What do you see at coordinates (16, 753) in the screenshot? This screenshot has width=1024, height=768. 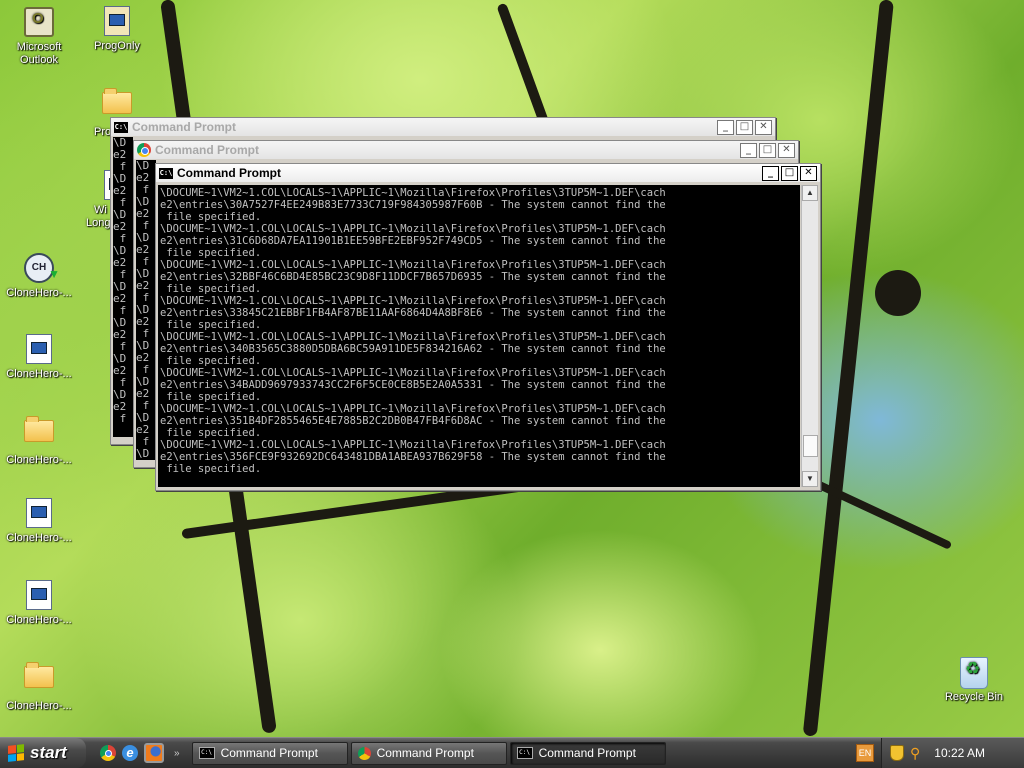 I see `windows-logo-icon` at bounding box center [16, 753].